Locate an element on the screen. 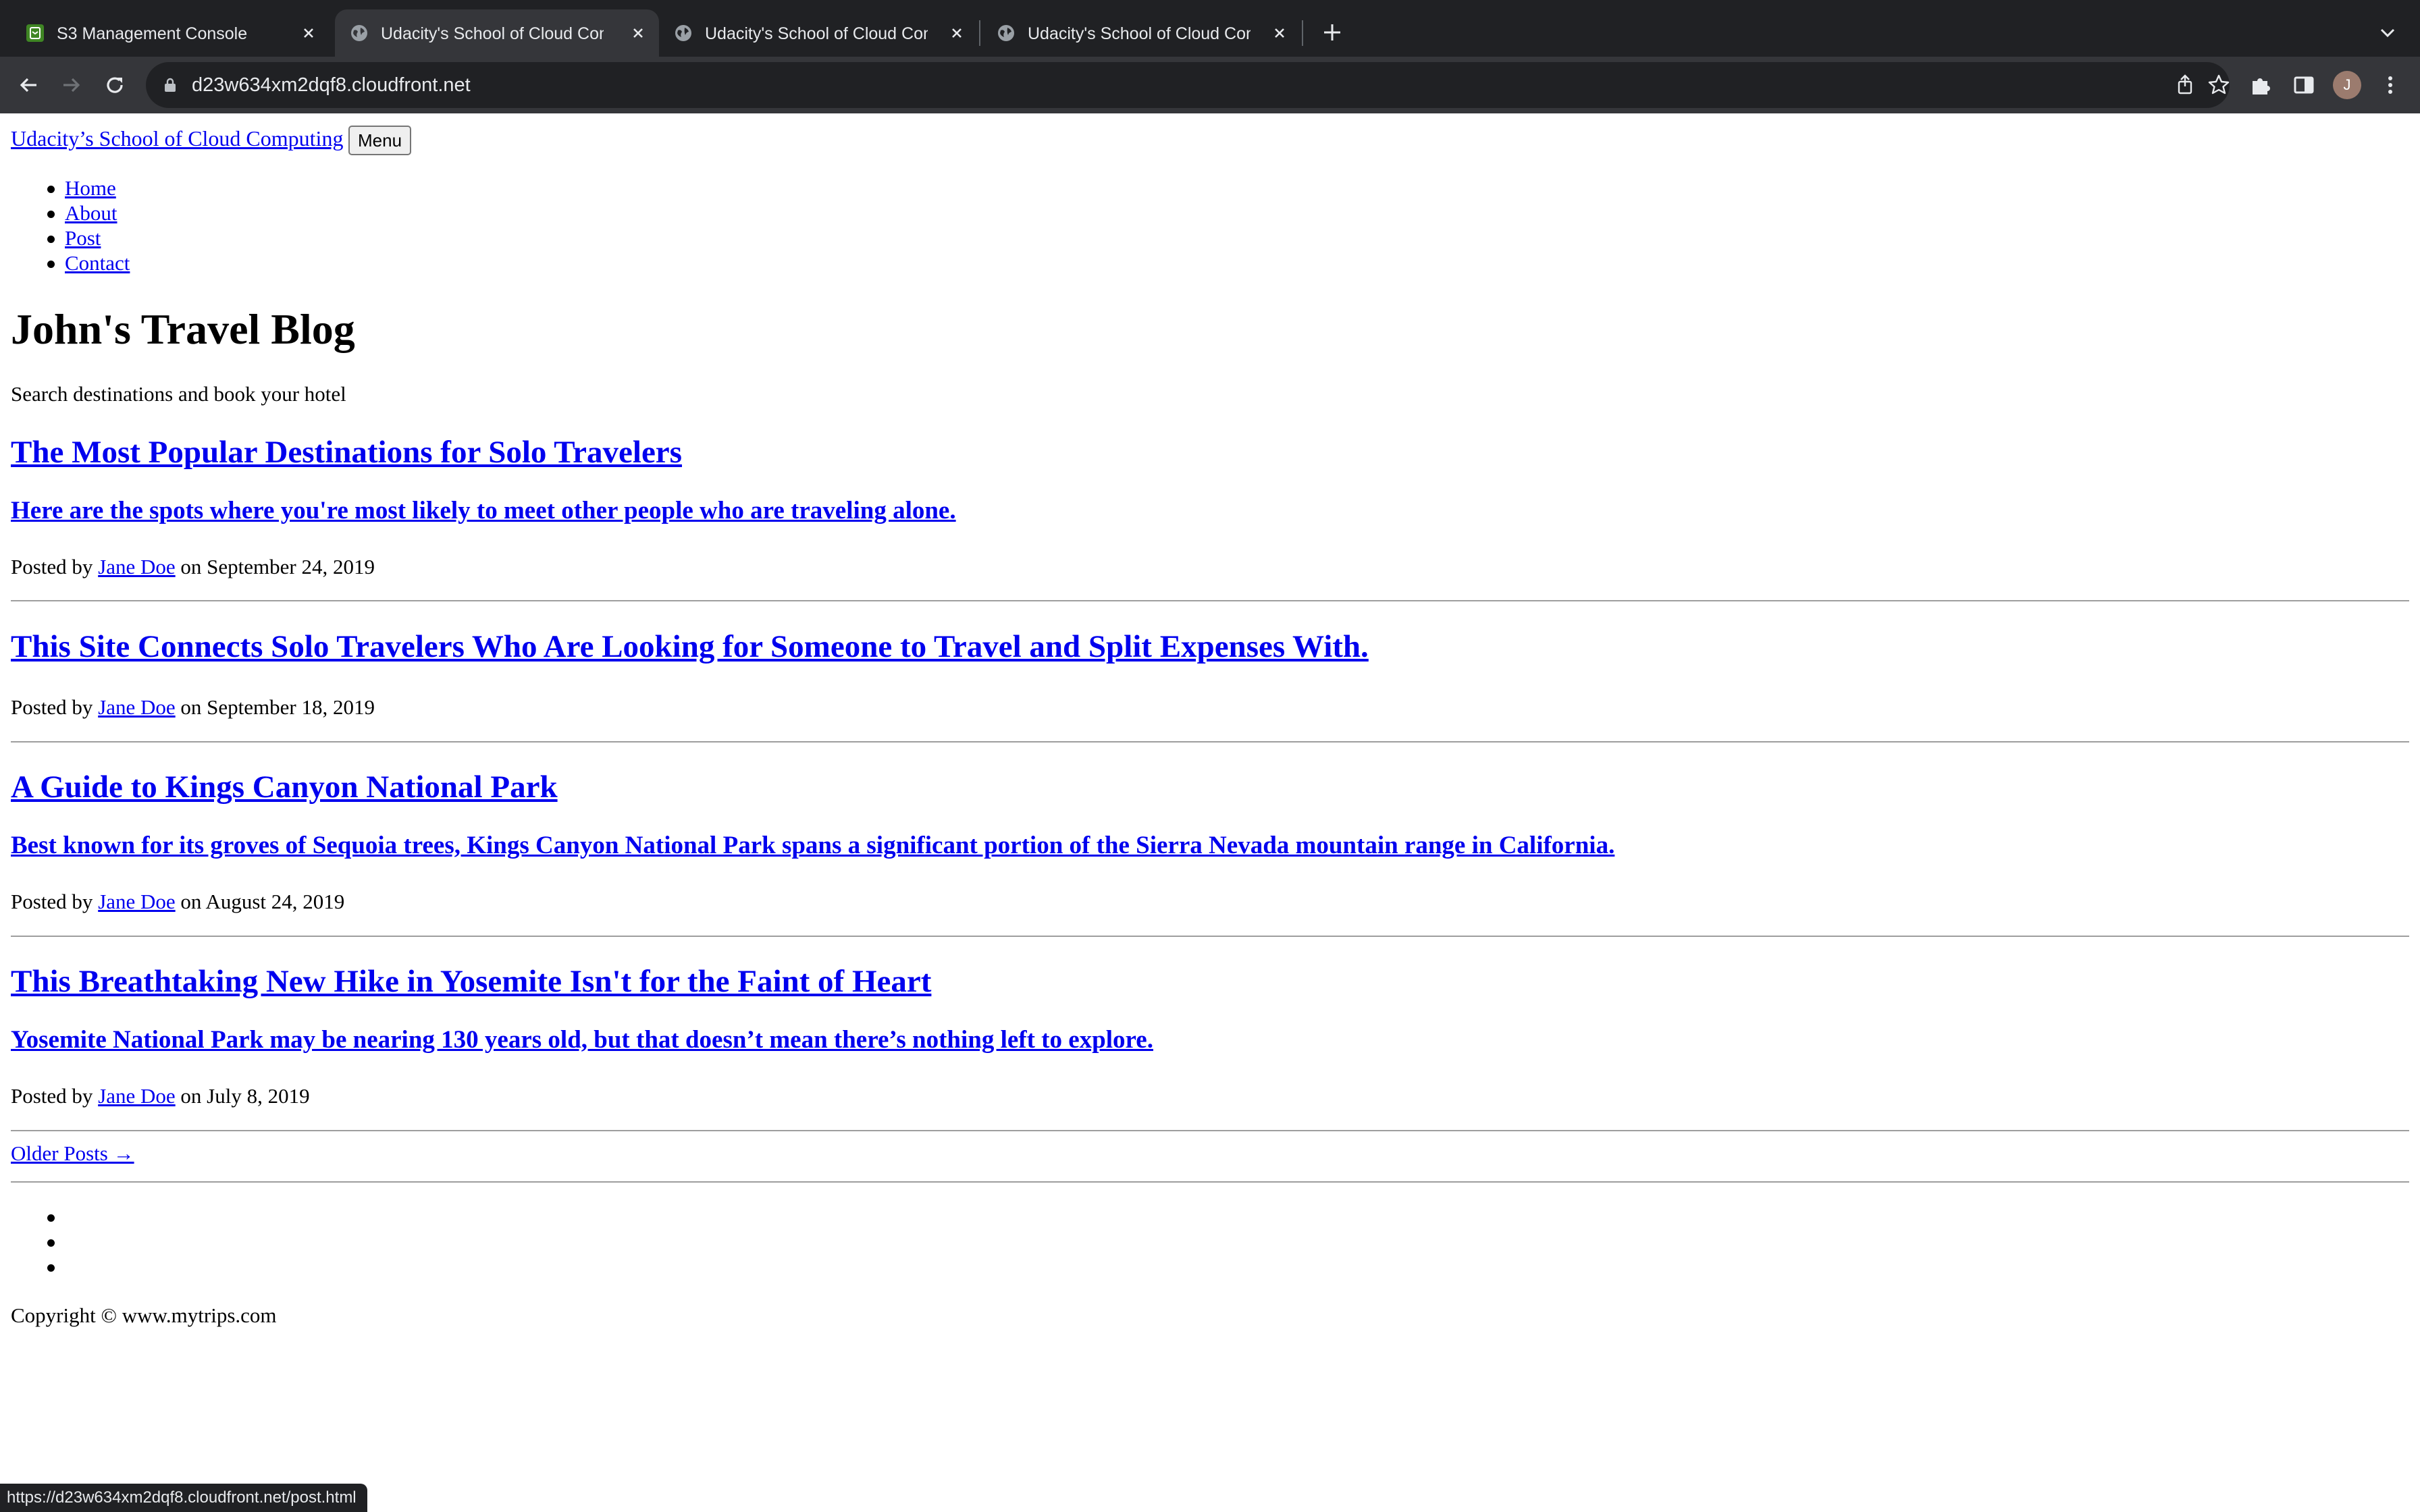  nav-link-home: Home is located at coordinates (90, 188).